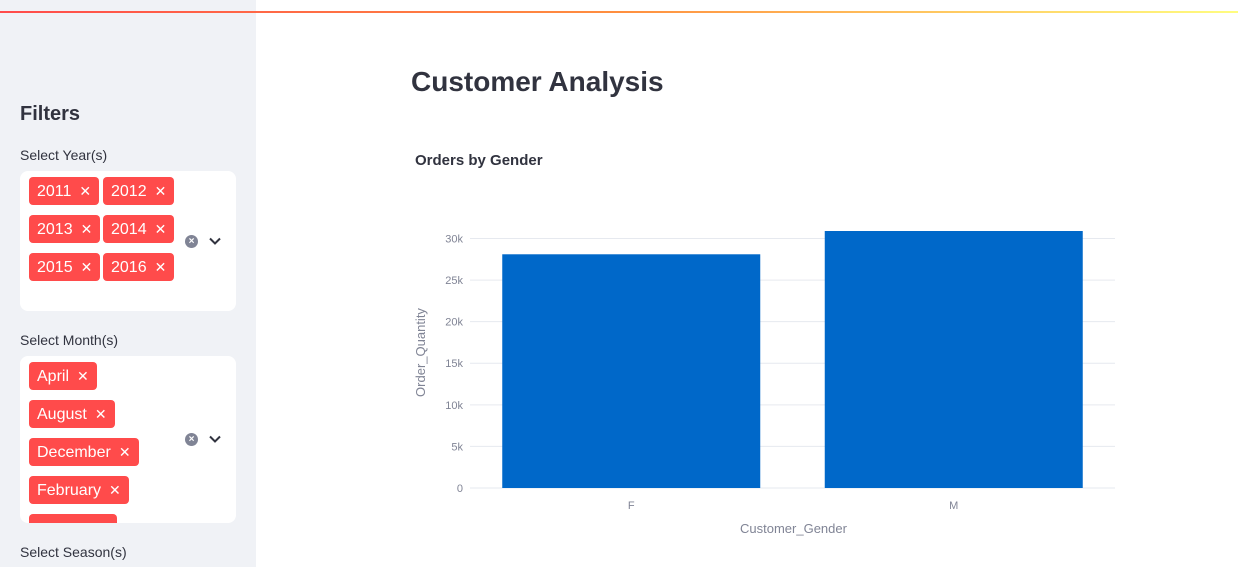 This screenshot has width=1238, height=567. What do you see at coordinates (73, 552) in the screenshot?
I see `season-filter-label: Select Season(s)` at bounding box center [73, 552].